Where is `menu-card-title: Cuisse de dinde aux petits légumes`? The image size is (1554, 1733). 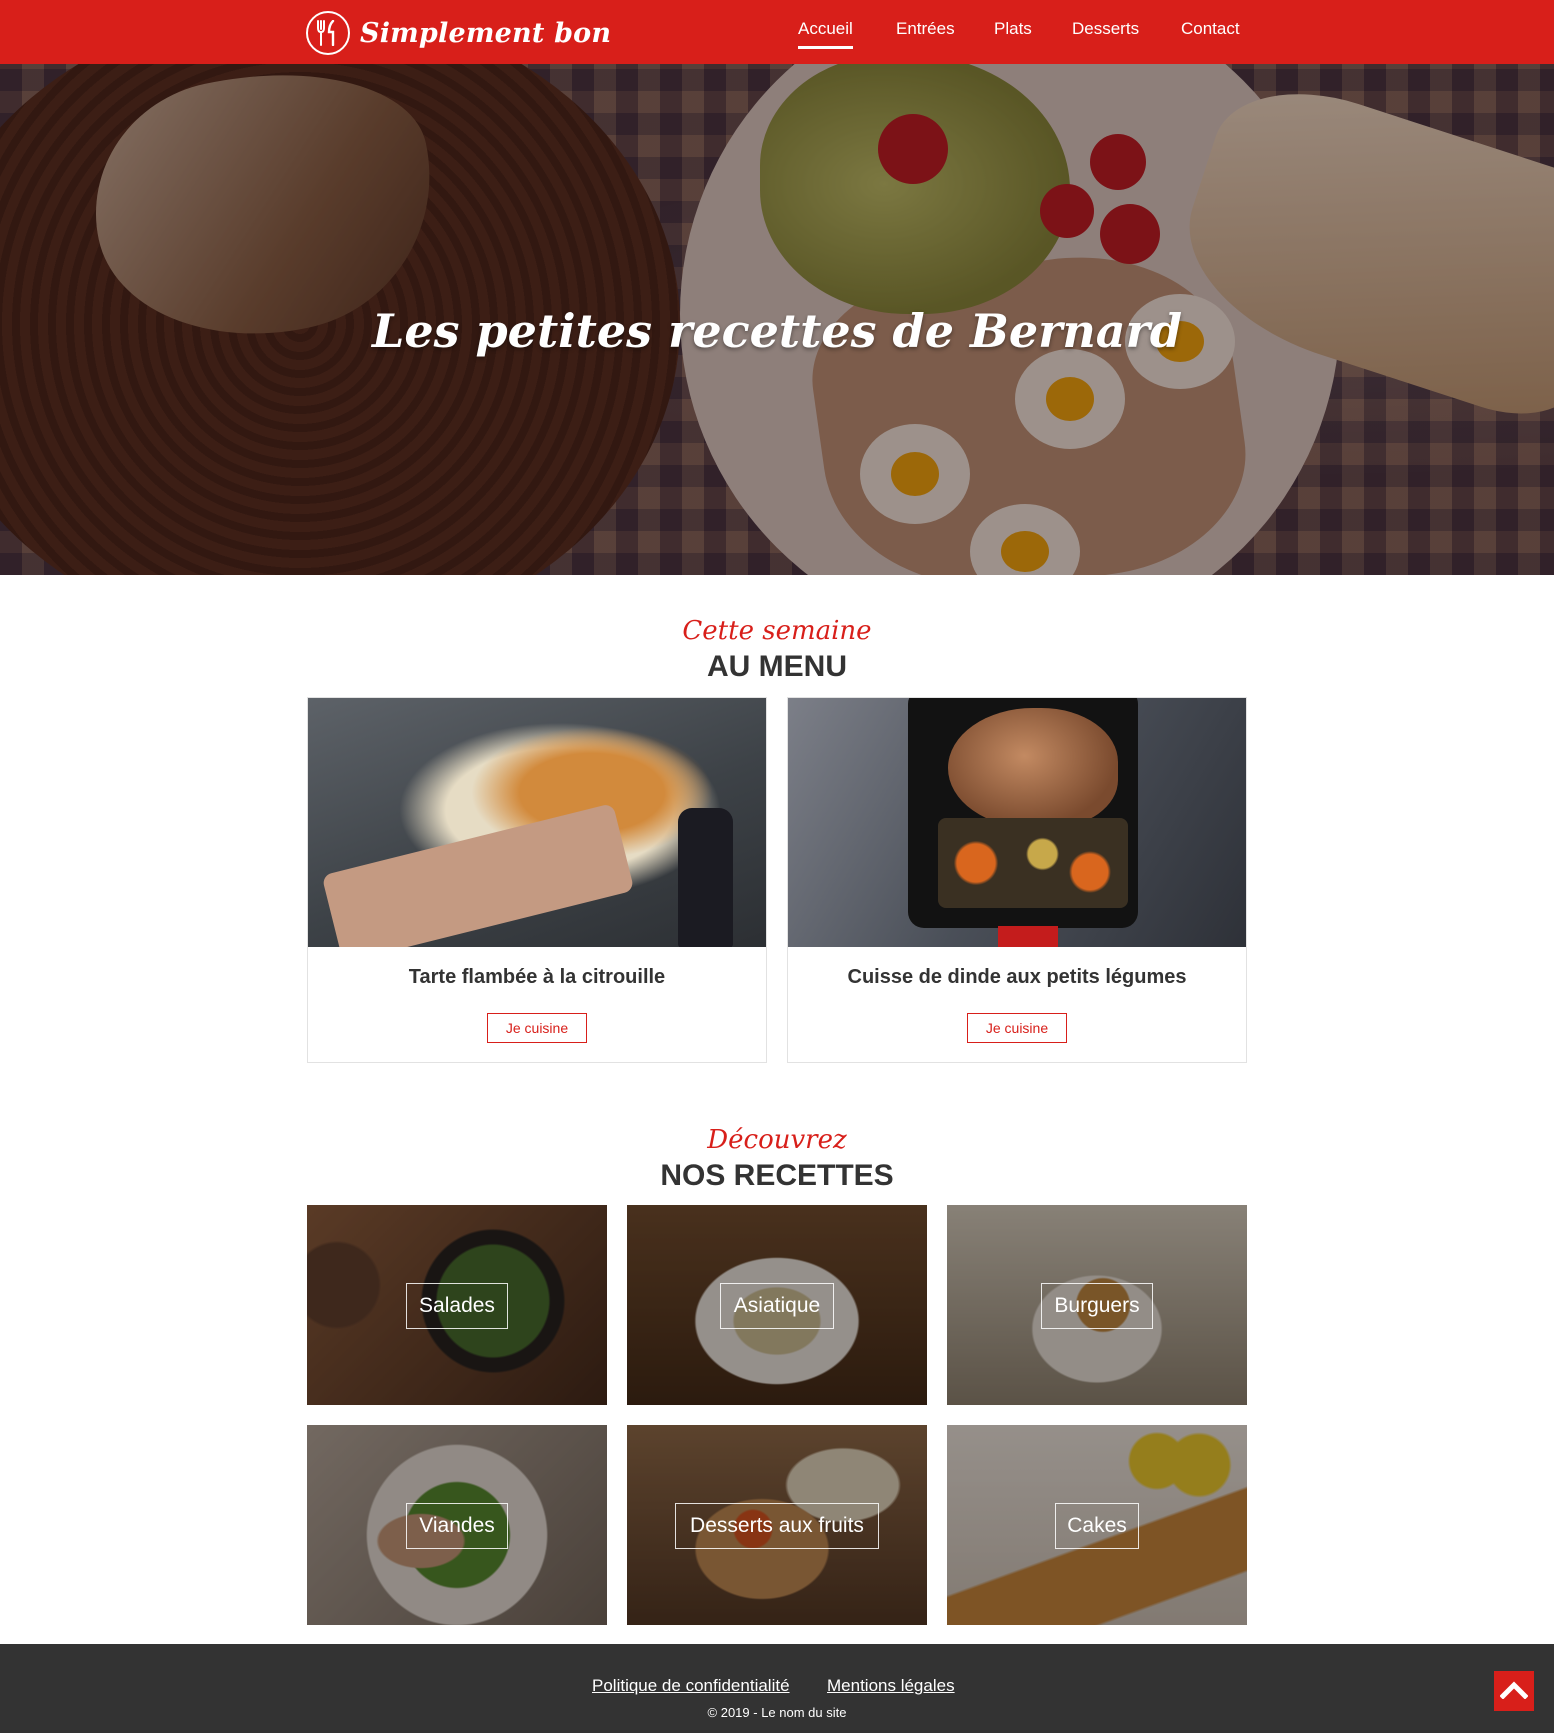 menu-card-title: Cuisse de dinde aux petits légumes is located at coordinates (1017, 977).